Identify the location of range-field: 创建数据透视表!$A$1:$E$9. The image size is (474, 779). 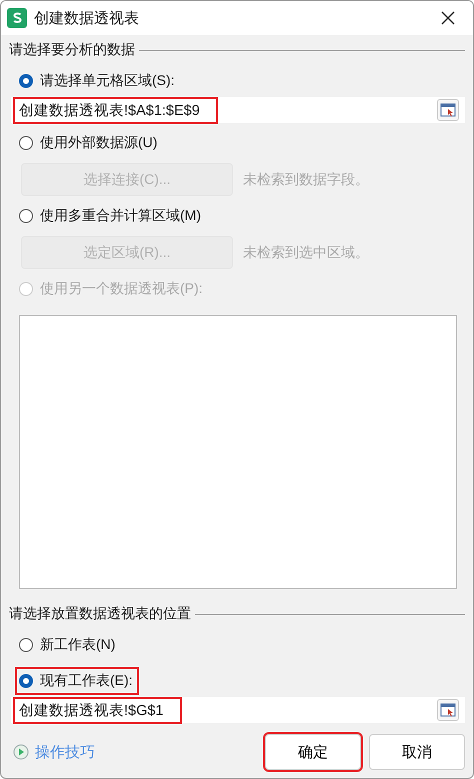
(238, 110).